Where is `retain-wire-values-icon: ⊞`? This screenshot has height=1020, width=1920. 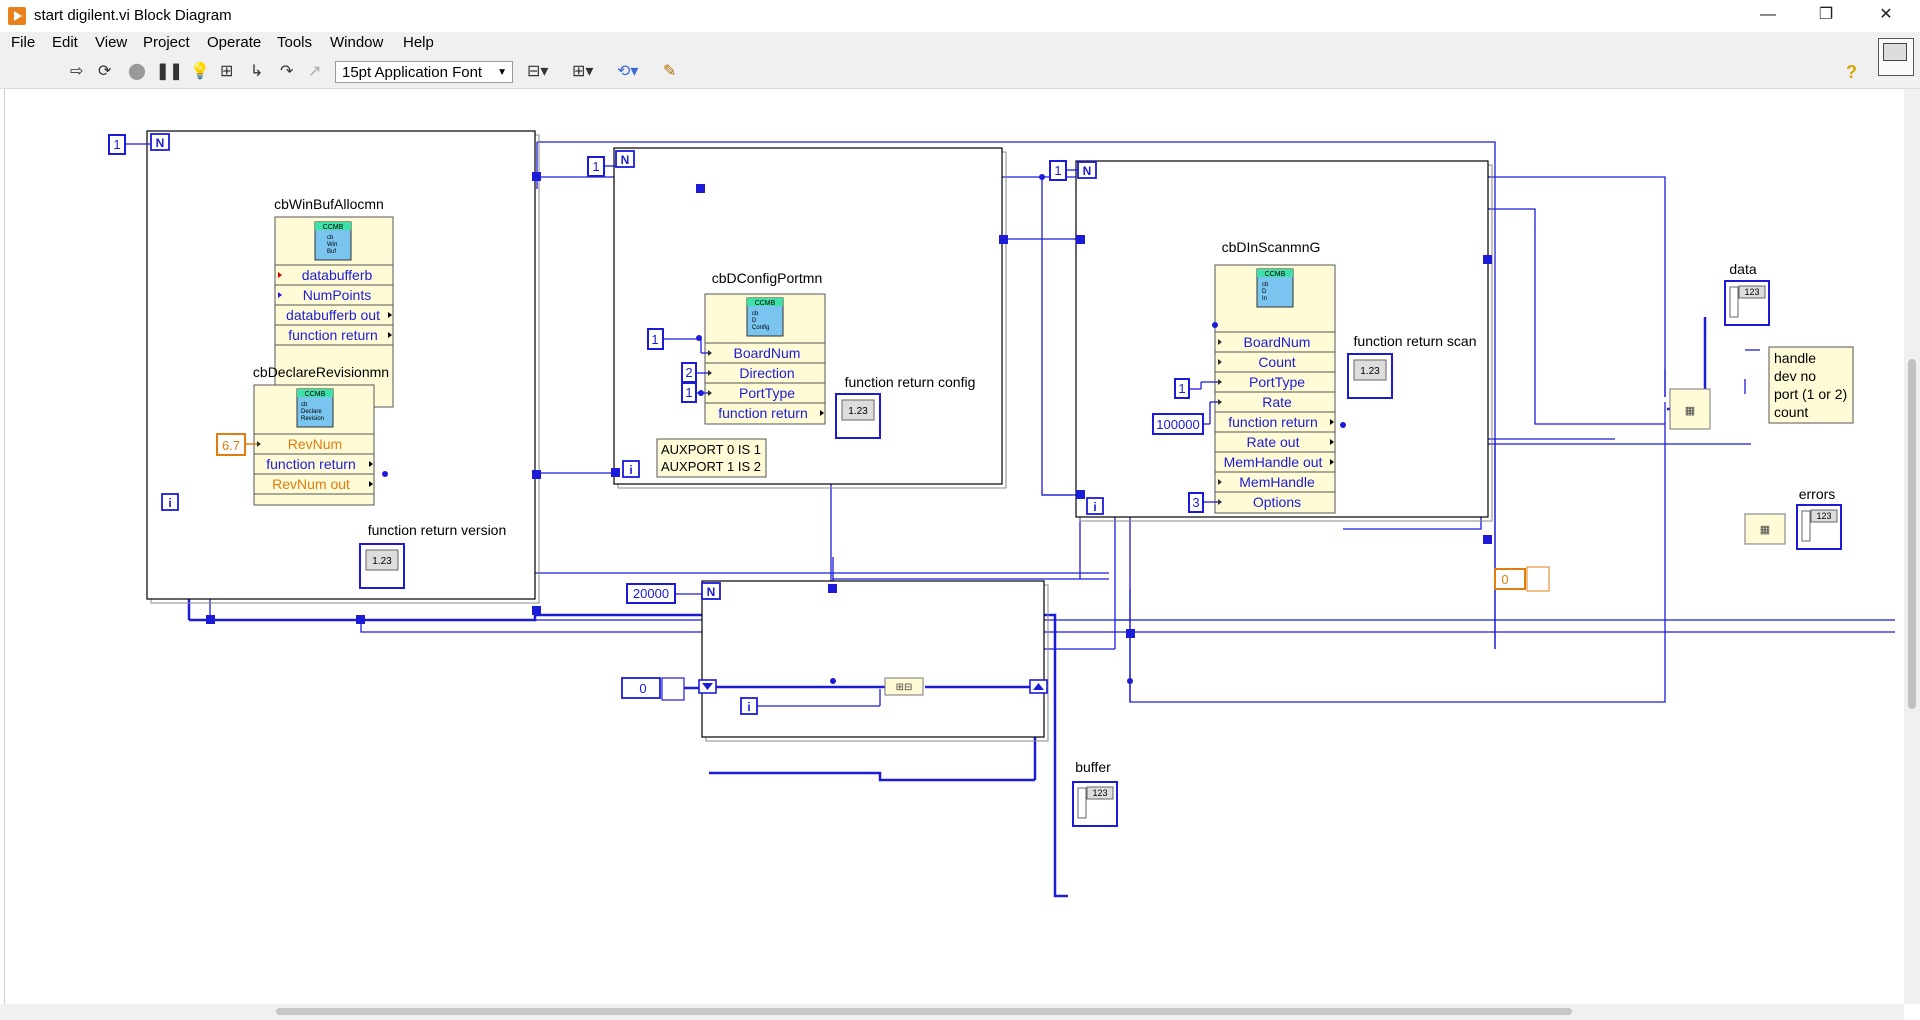
retain-wire-values-icon: ⊞ is located at coordinates (226, 72).